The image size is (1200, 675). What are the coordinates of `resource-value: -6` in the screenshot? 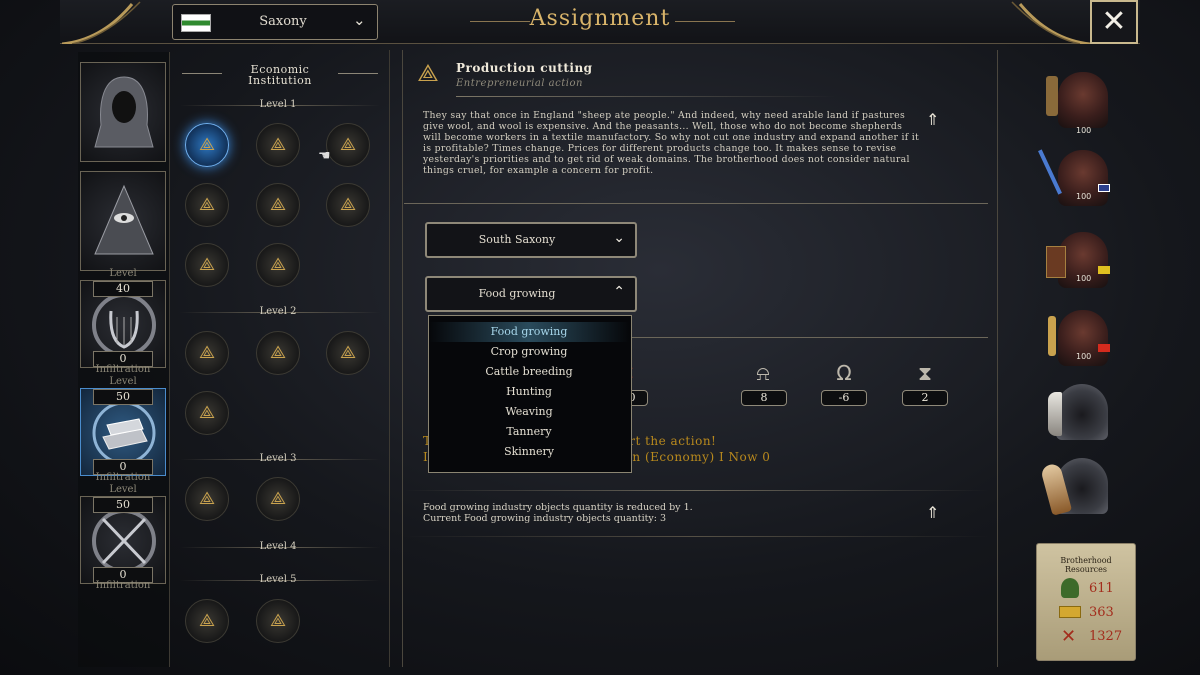 It's located at (844, 398).